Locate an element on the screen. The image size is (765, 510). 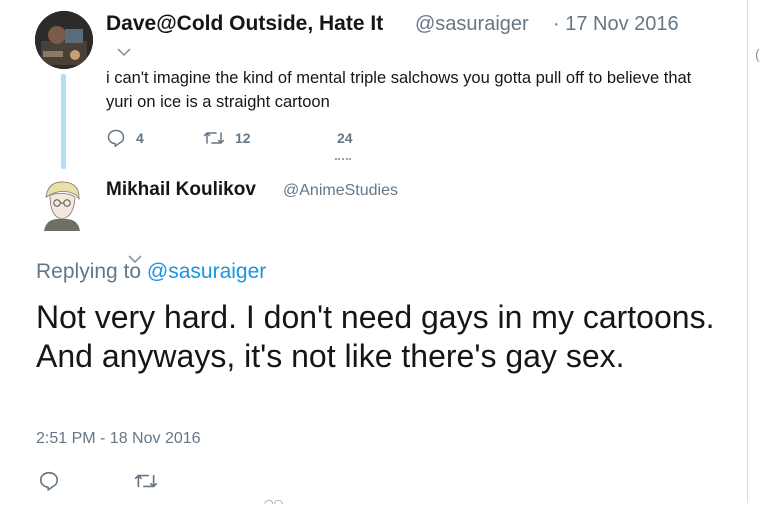
author-handle: @sasuraiger is located at coordinates (472, 24).